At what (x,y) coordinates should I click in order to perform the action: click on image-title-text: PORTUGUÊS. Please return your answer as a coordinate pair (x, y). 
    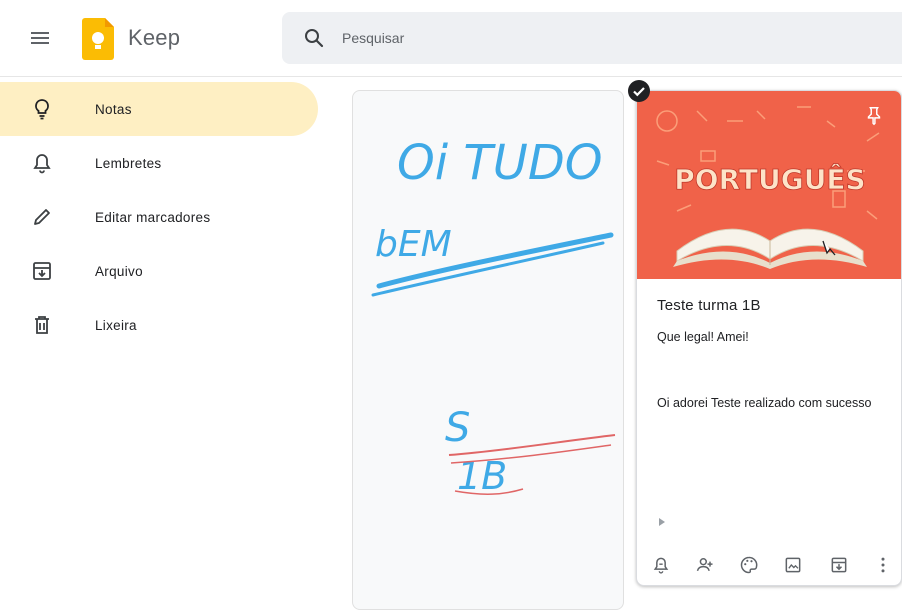
    Looking at the image, I should click on (769, 179).